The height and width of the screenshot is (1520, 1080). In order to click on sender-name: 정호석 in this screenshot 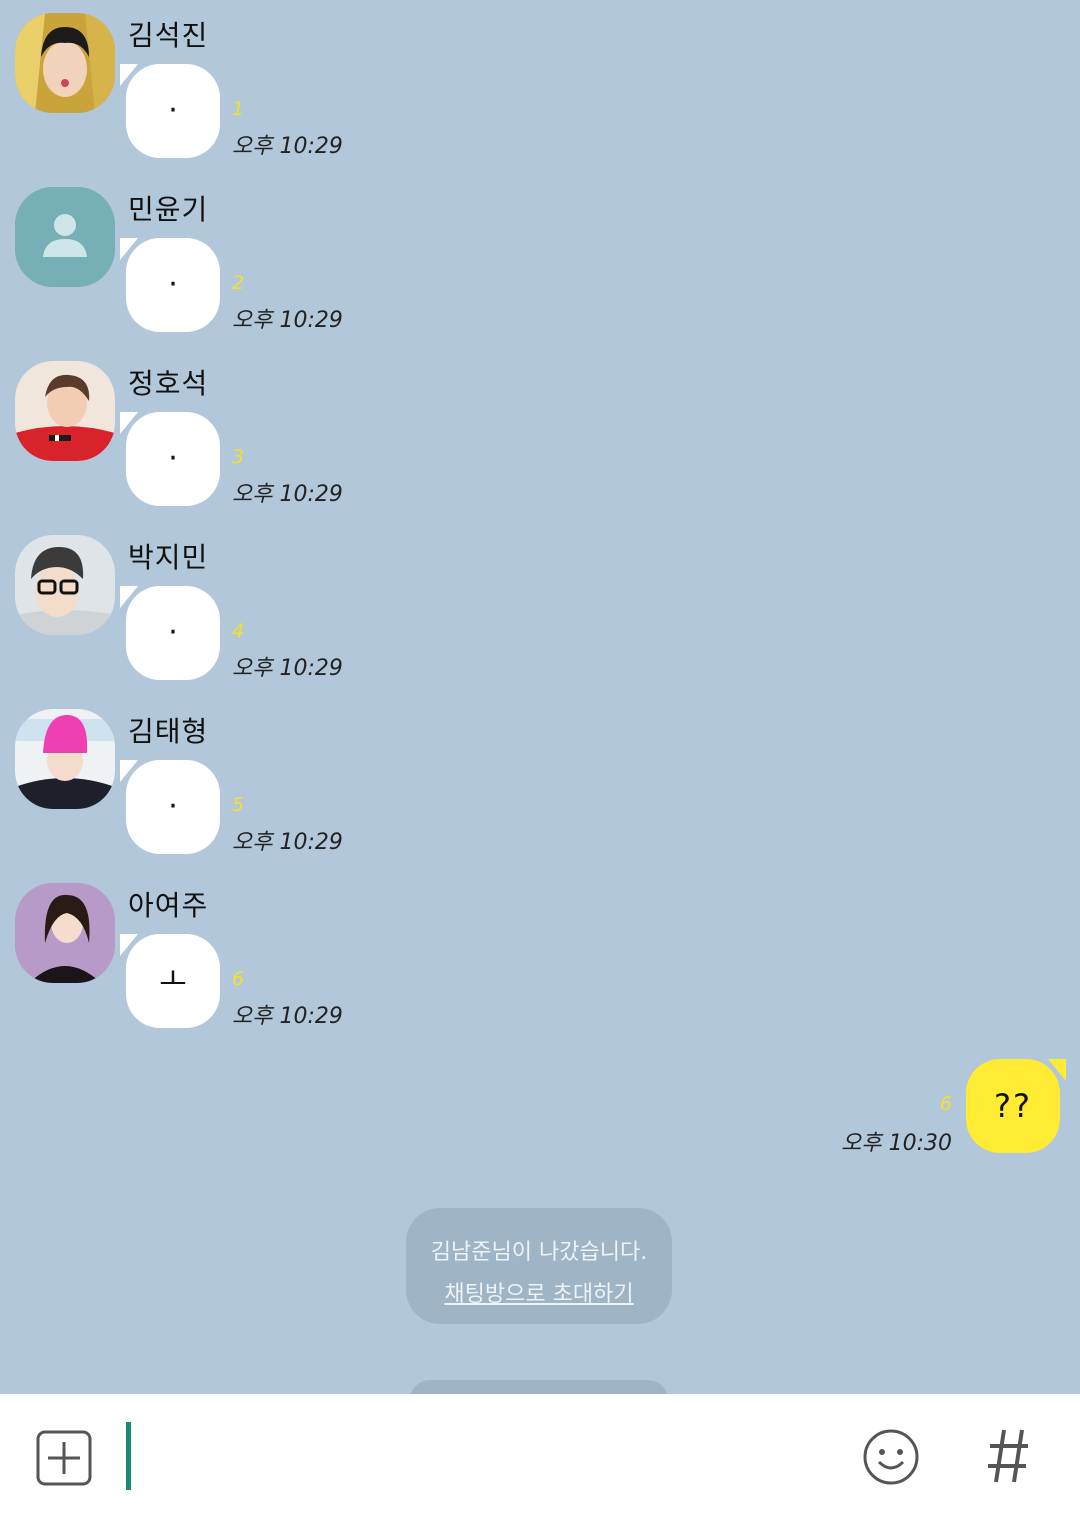, I will do `click(168, 383)`.